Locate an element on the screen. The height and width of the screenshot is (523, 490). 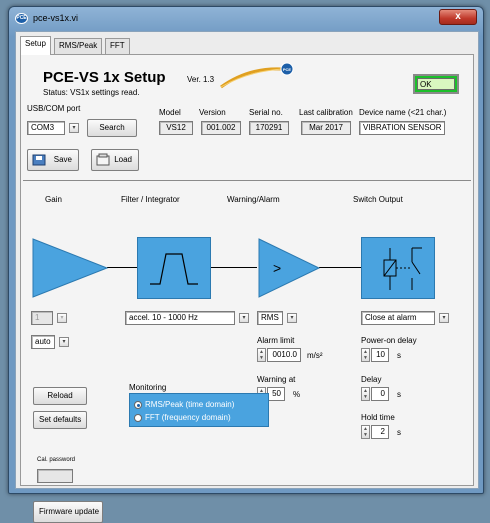
page-title: PCE-VS 1x Setup is located at coordinates (104, 77).